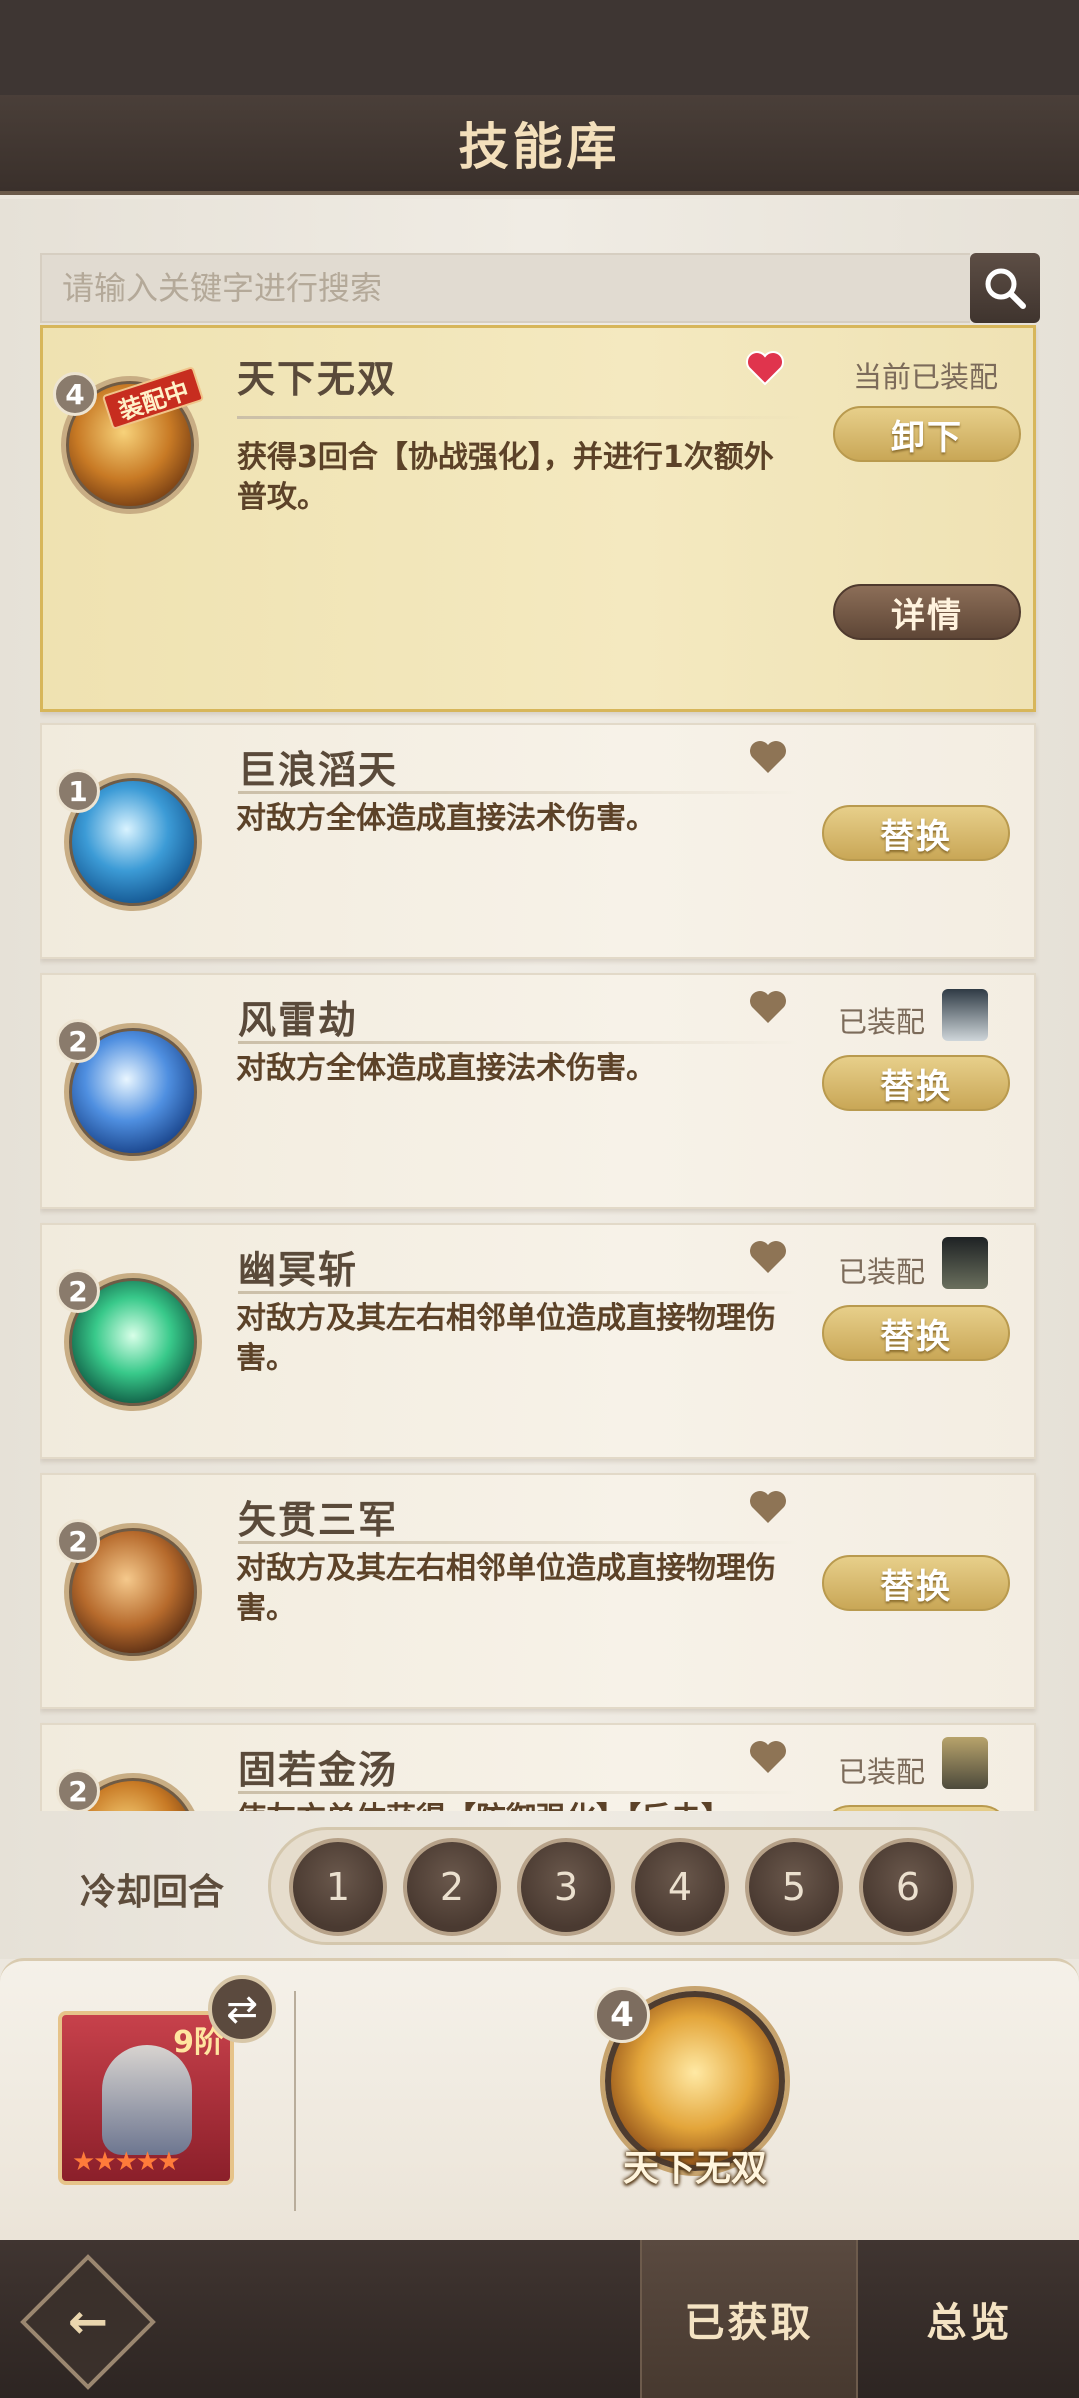  I want to click on search-button, so click(1005, 288).